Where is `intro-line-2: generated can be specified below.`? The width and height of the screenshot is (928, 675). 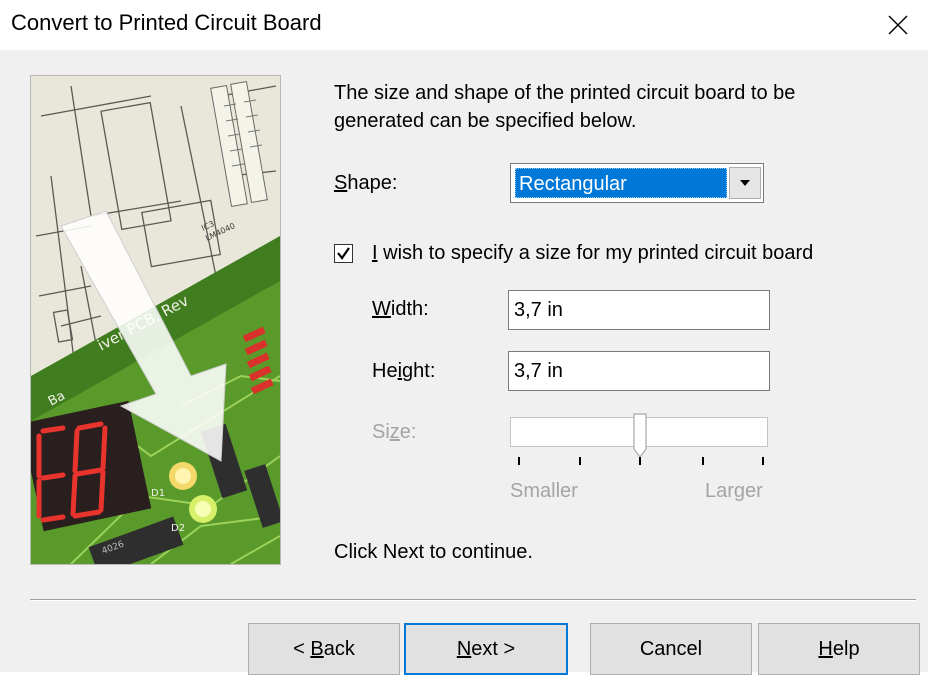 intro-line-2: generated can be specified below. is located at coordinates (485, 121).